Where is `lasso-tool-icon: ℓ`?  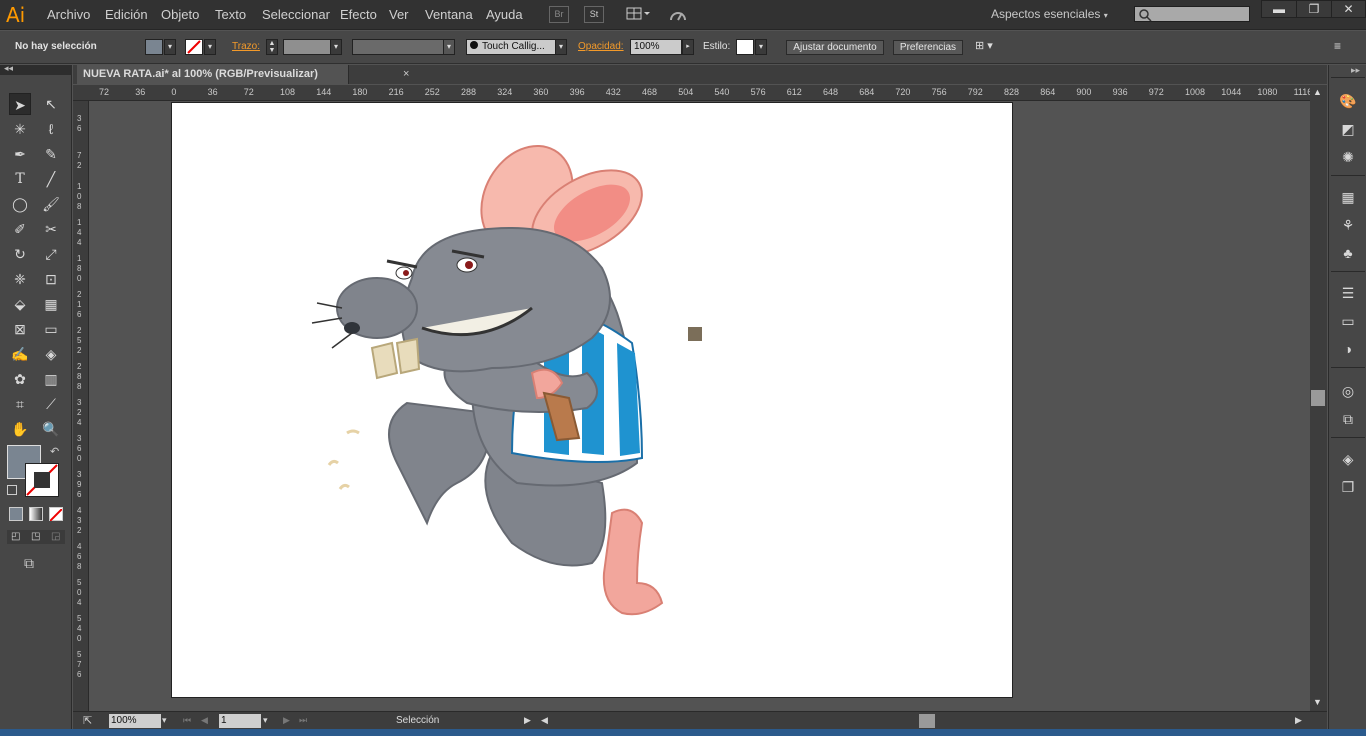
lasso-tool-icon: ℓ is located at coordinates (51, 129).